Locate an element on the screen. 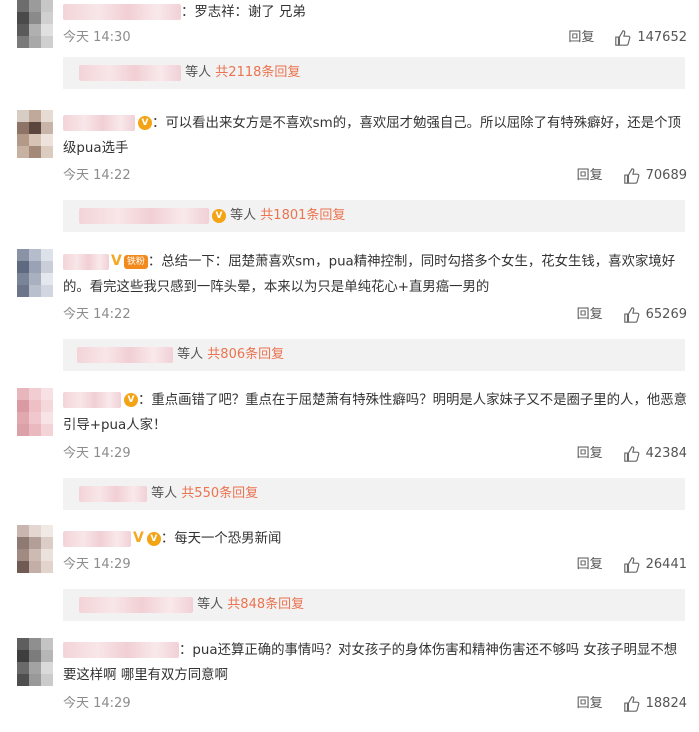 The width and height of the screenshot is (699, 732). comment-text: ：罗志祥：谢了 兄弟 is located at coordinates (243, 12).